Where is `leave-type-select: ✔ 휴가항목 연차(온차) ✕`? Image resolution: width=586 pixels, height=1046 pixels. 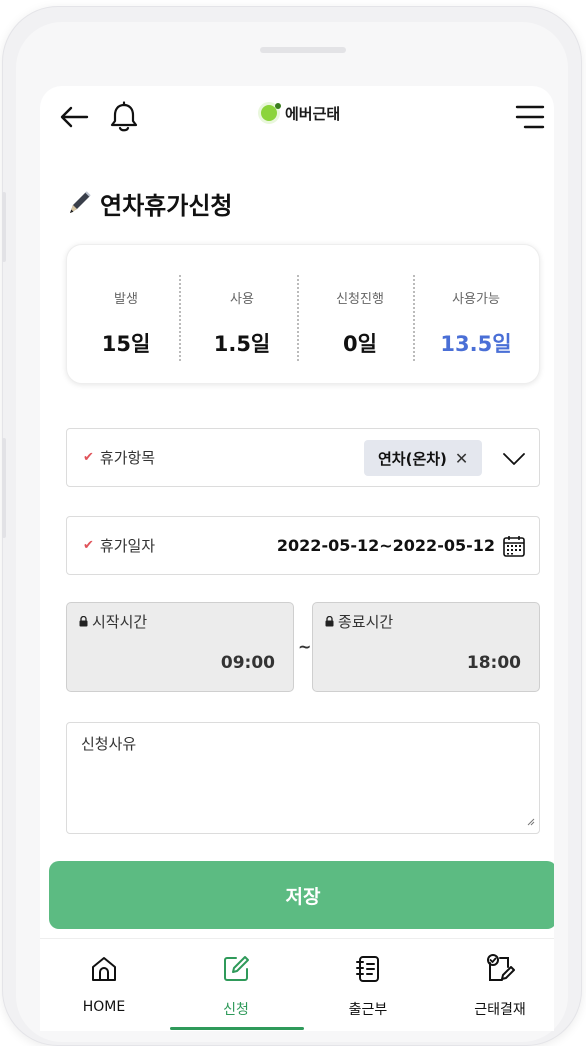 leave-type-select: ✔ 휴가항목 연차(온차) ✕ is located at coordinates (303, 457).